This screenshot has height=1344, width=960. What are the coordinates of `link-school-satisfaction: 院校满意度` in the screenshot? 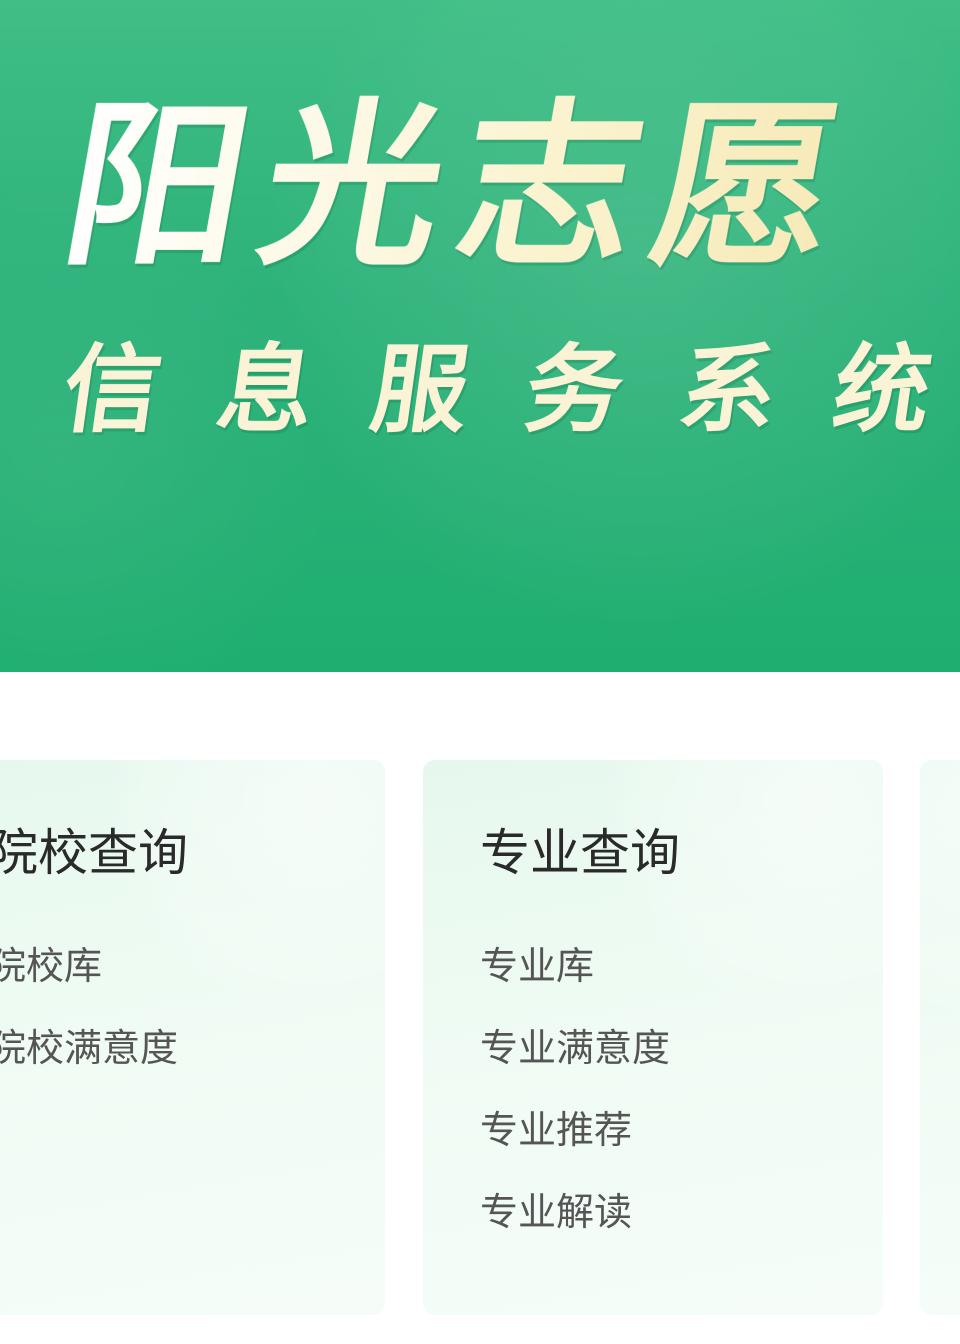 It's located at (89, 1063).